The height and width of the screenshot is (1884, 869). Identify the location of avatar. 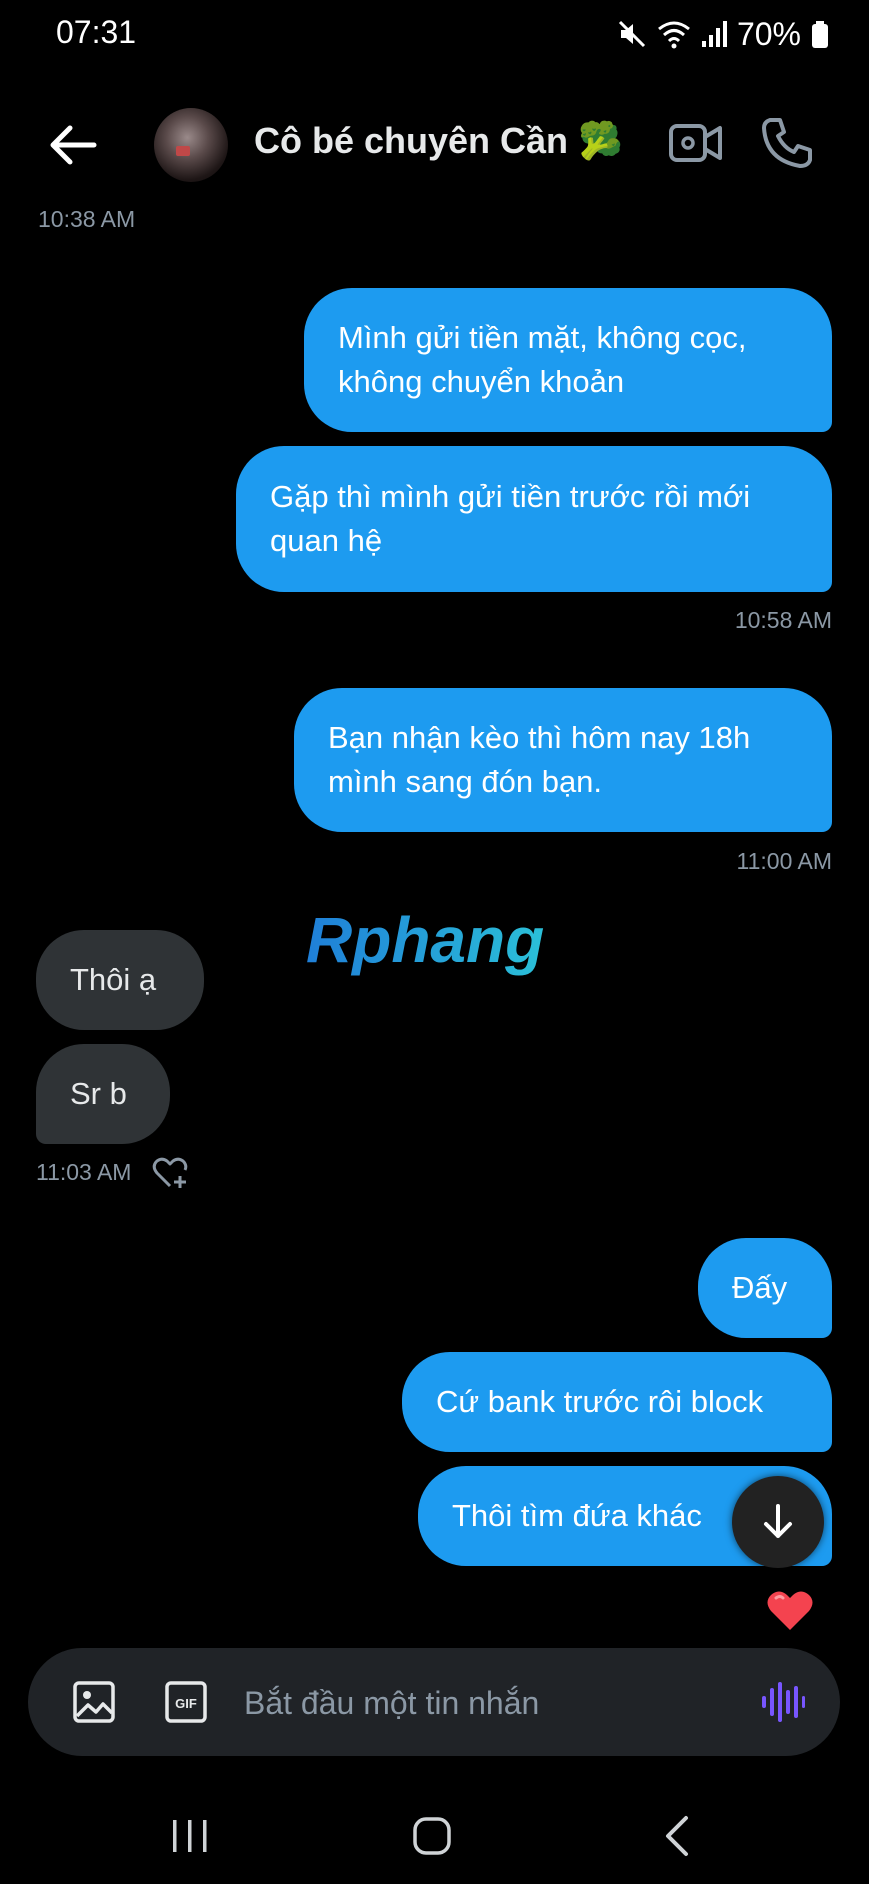
(191, 145).